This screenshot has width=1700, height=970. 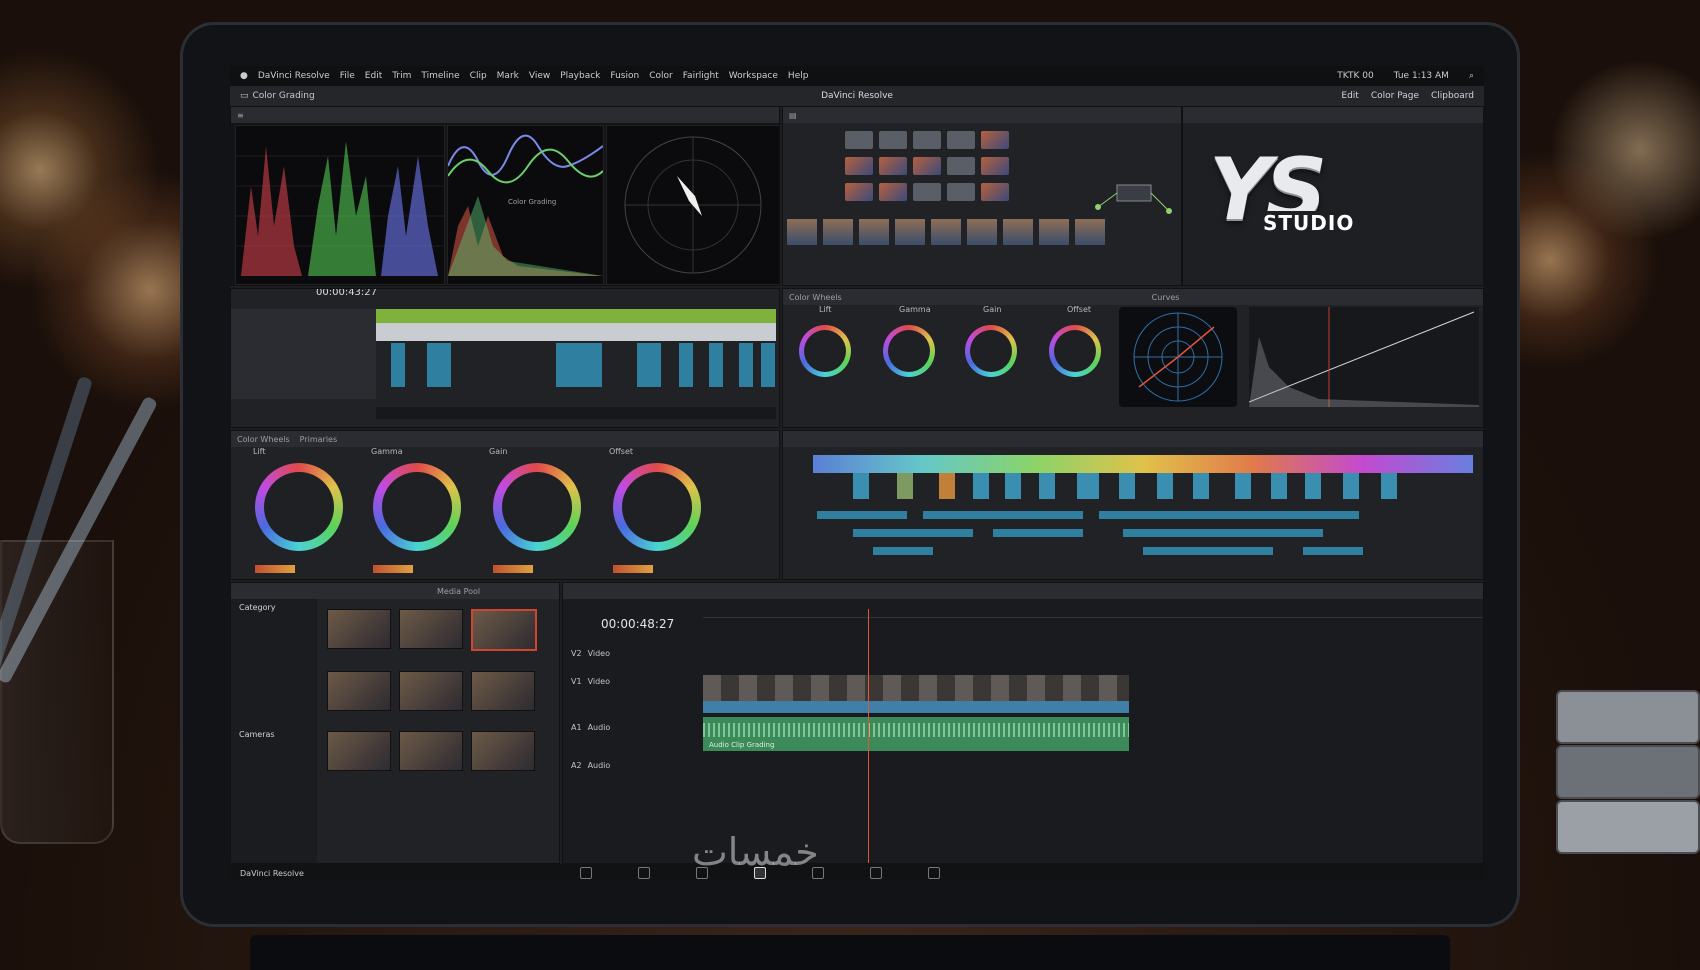 I want to click on sidebar-toggle-icon: ▭, so click(x=244, y=96).